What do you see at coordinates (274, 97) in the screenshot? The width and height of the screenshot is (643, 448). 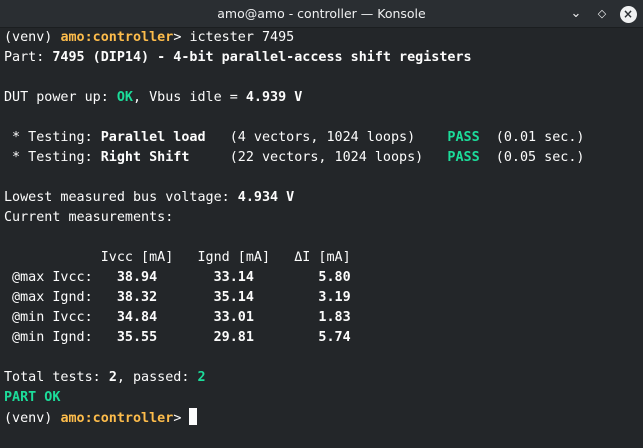 I see `vbus-value: 4.939 V` at bounding box center [274, 97].